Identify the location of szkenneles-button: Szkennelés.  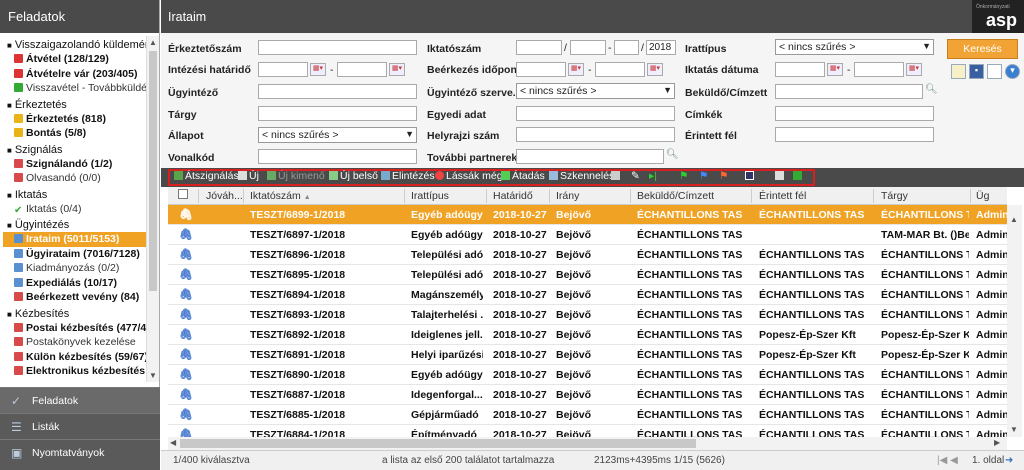
(581, 176).